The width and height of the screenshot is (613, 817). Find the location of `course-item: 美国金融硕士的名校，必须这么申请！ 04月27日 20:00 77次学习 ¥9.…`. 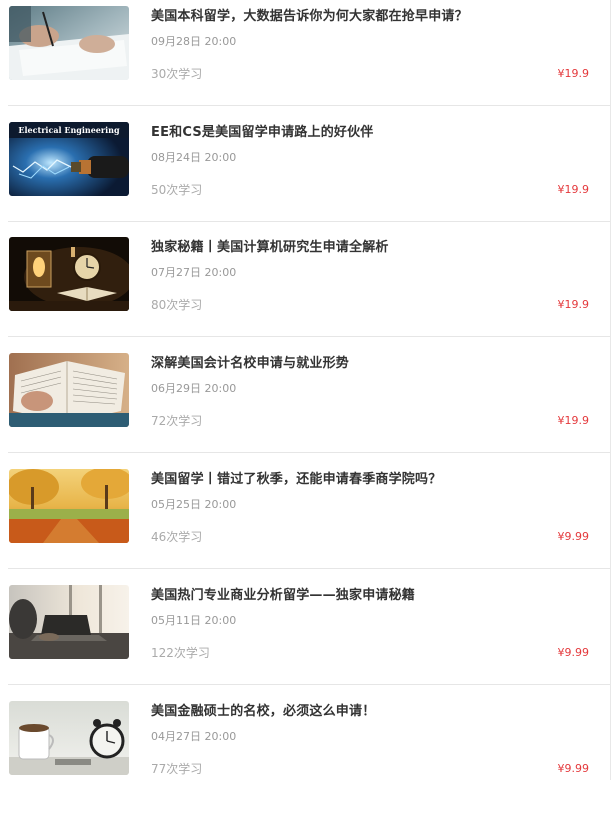

course-item: 美国金融硕士的名校，必须这么申请！ 04月27日 20:00 77次学习 ¥9.… is located at coordinates (305, 759).